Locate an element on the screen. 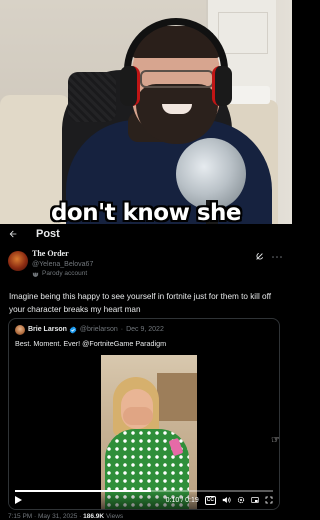  video-progress-bar is located at coordinates (144, 491).